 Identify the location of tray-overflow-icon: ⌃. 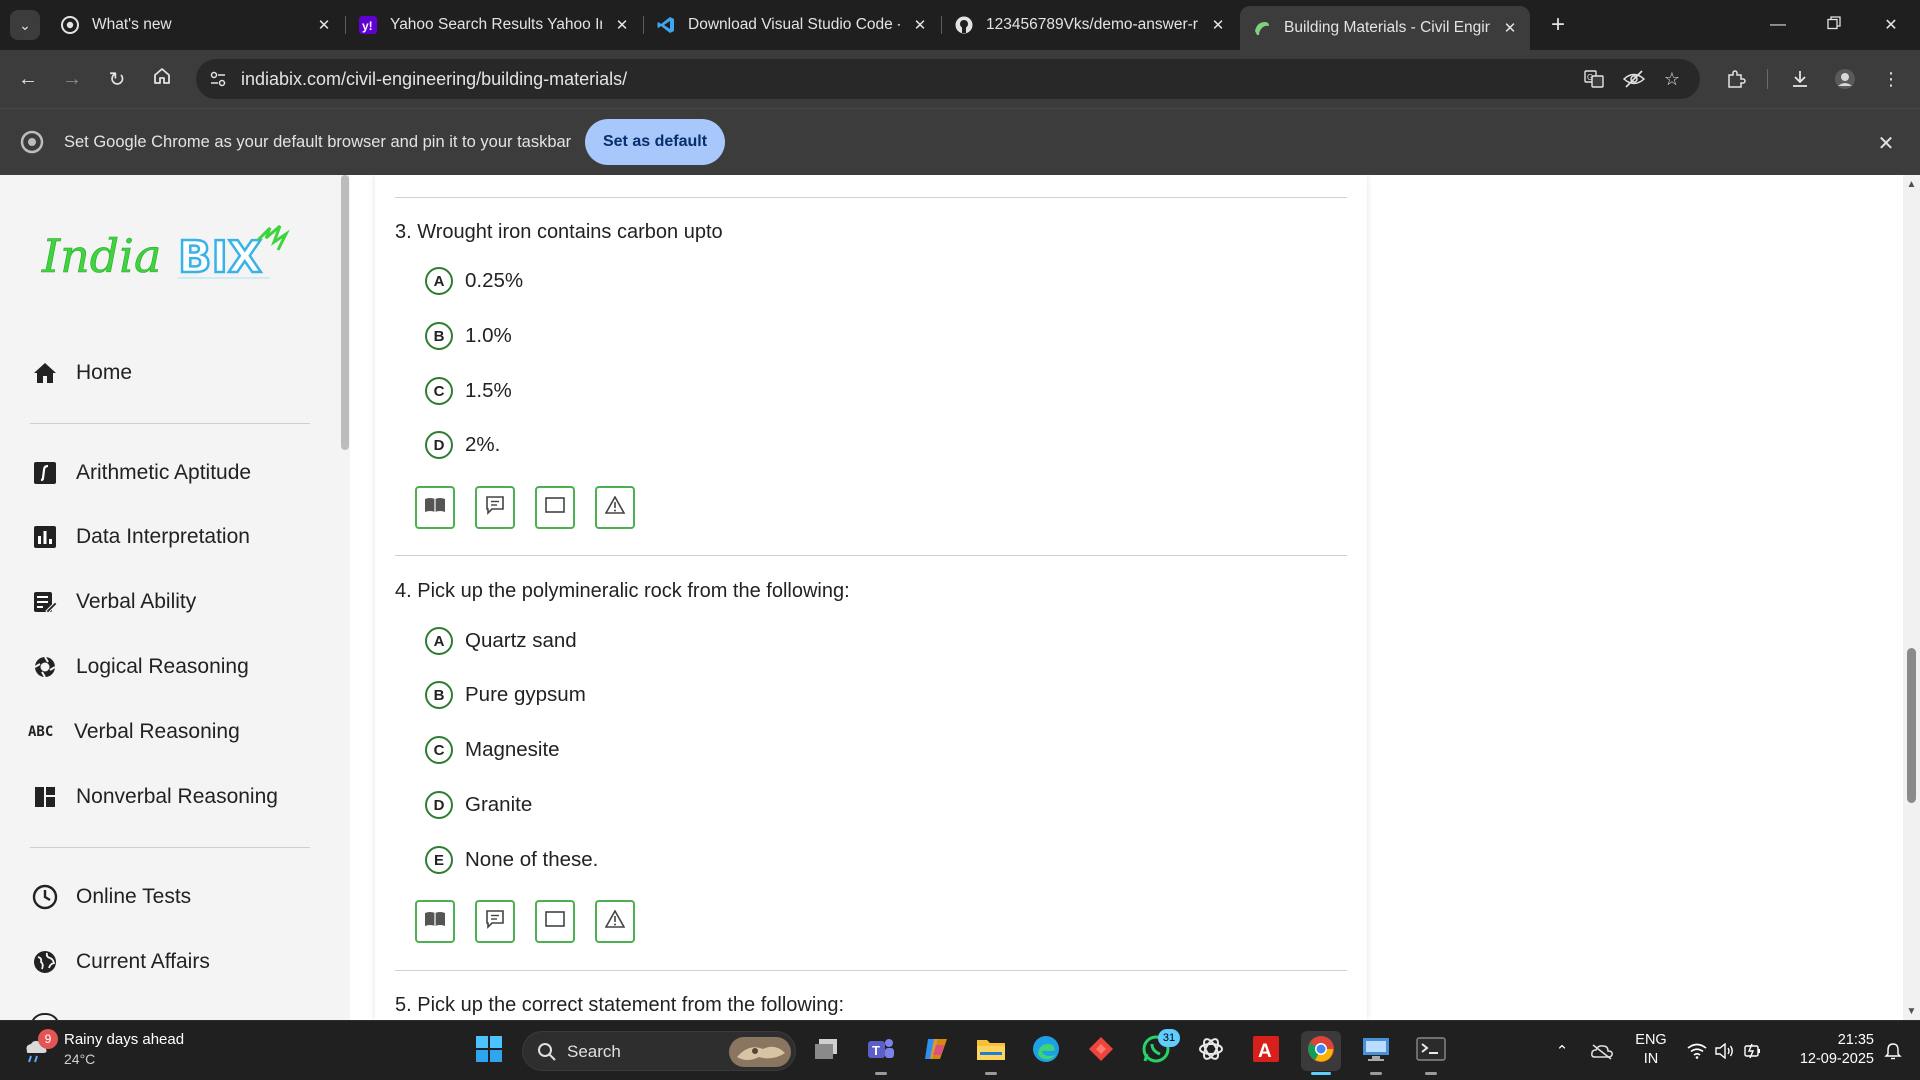
(1562, 1051).